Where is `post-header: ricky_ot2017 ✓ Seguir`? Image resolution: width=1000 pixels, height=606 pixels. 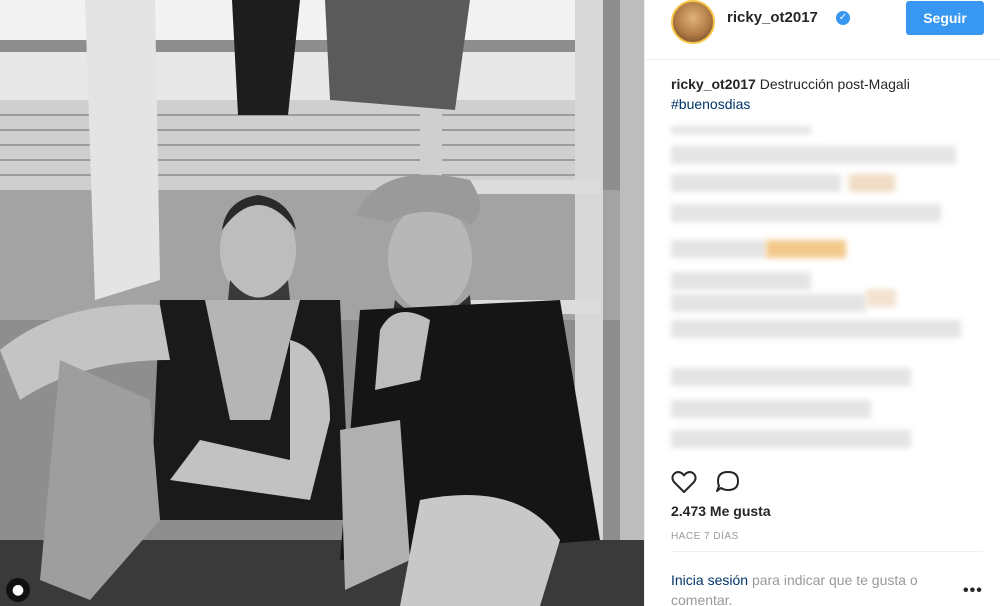
post-header: ricky_ot2017 ✓ Seguir is located at coordinates (822, 30).